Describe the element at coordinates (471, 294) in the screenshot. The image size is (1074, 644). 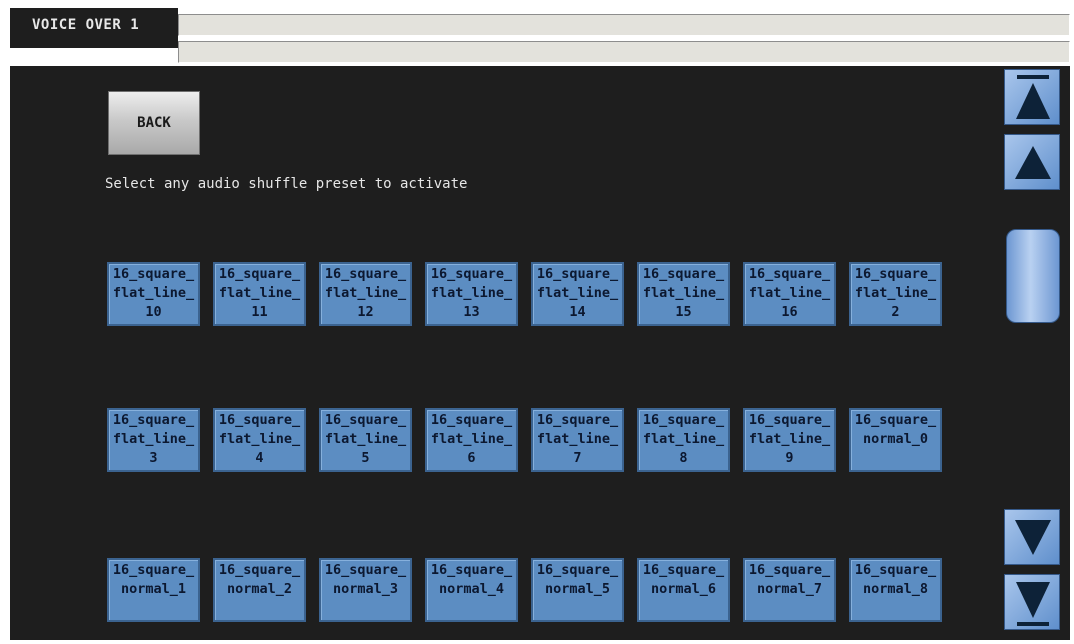
I see `preset-button: 16_square_flat_line_13` at that location.